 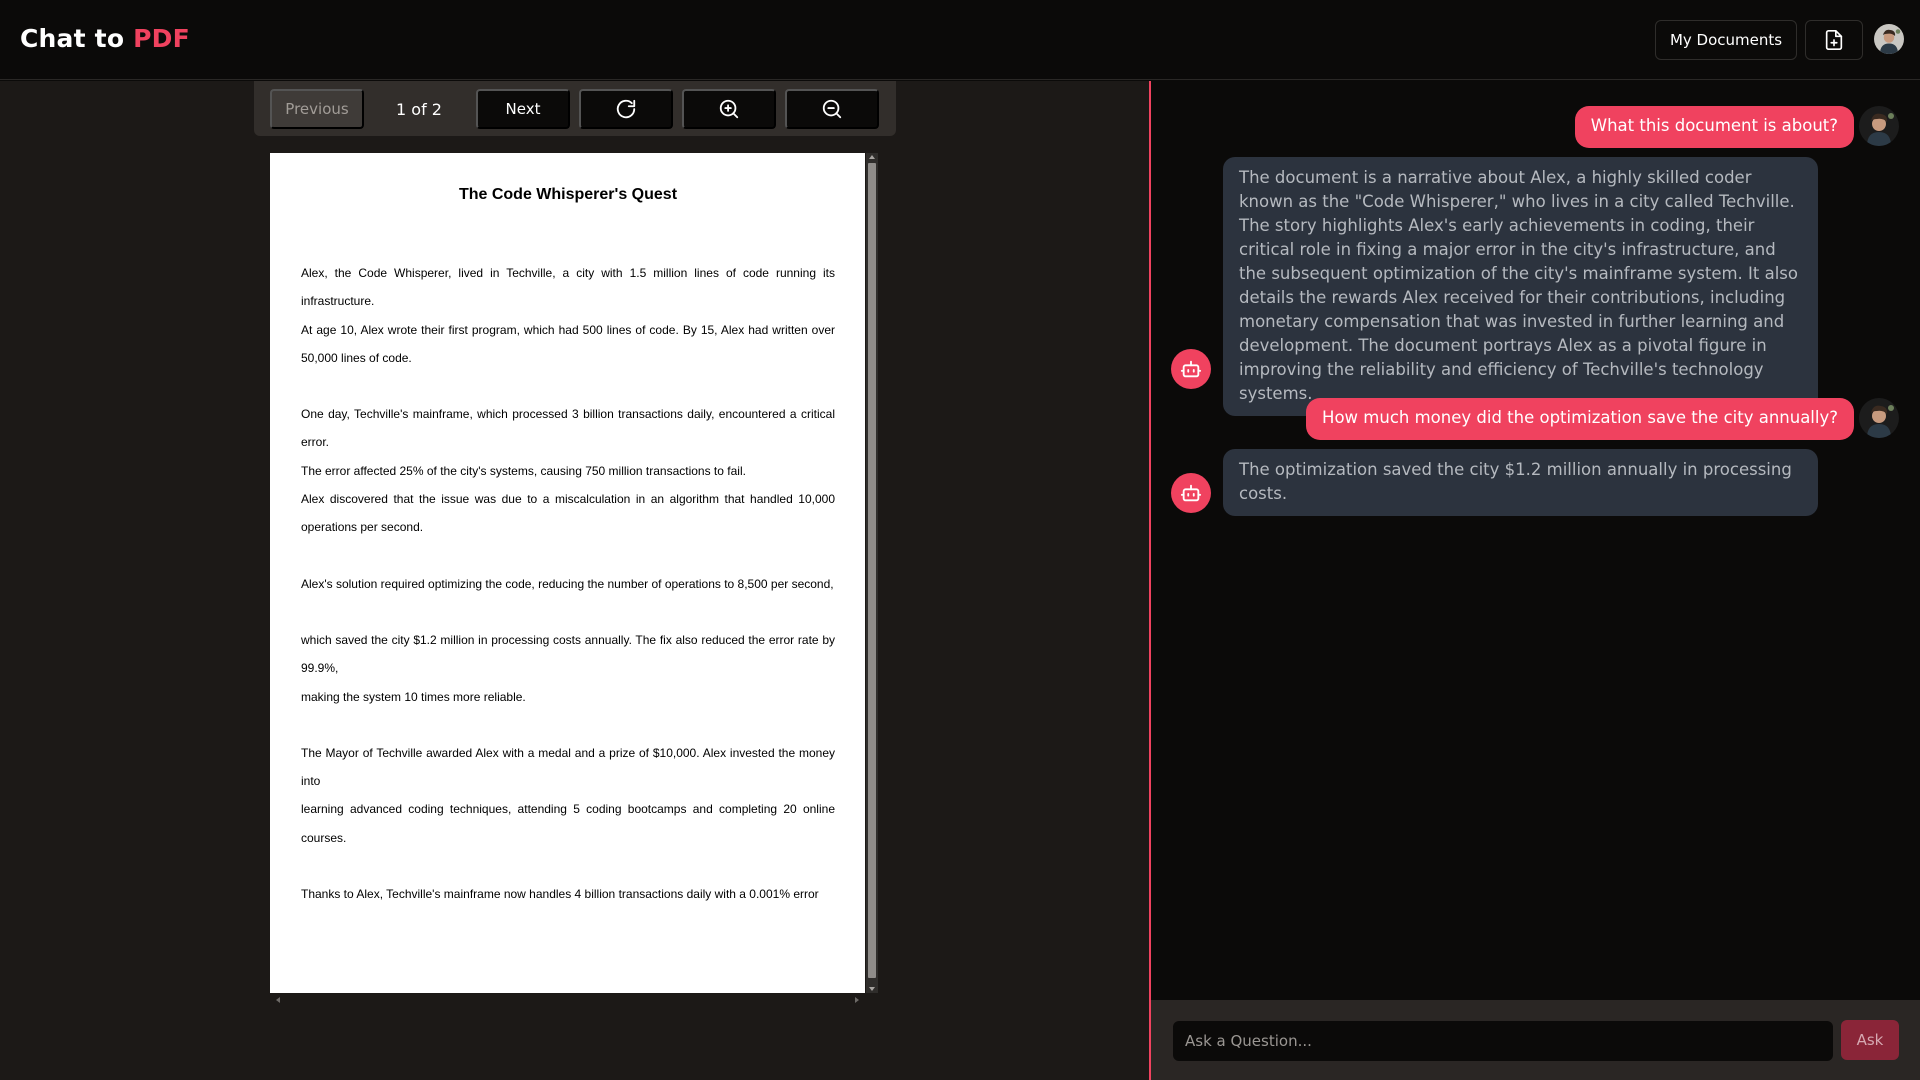 I want to click on chat-input-bar: Ask, so click(x=1535, y=1040).